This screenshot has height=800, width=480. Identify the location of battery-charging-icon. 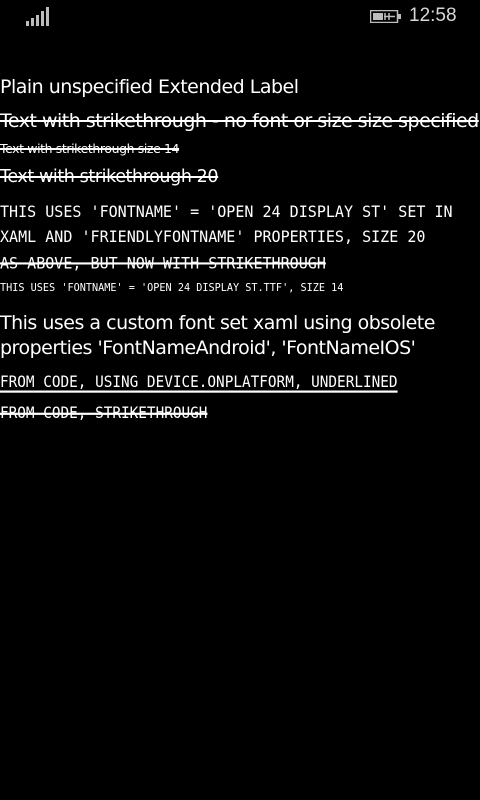
(385, 16).